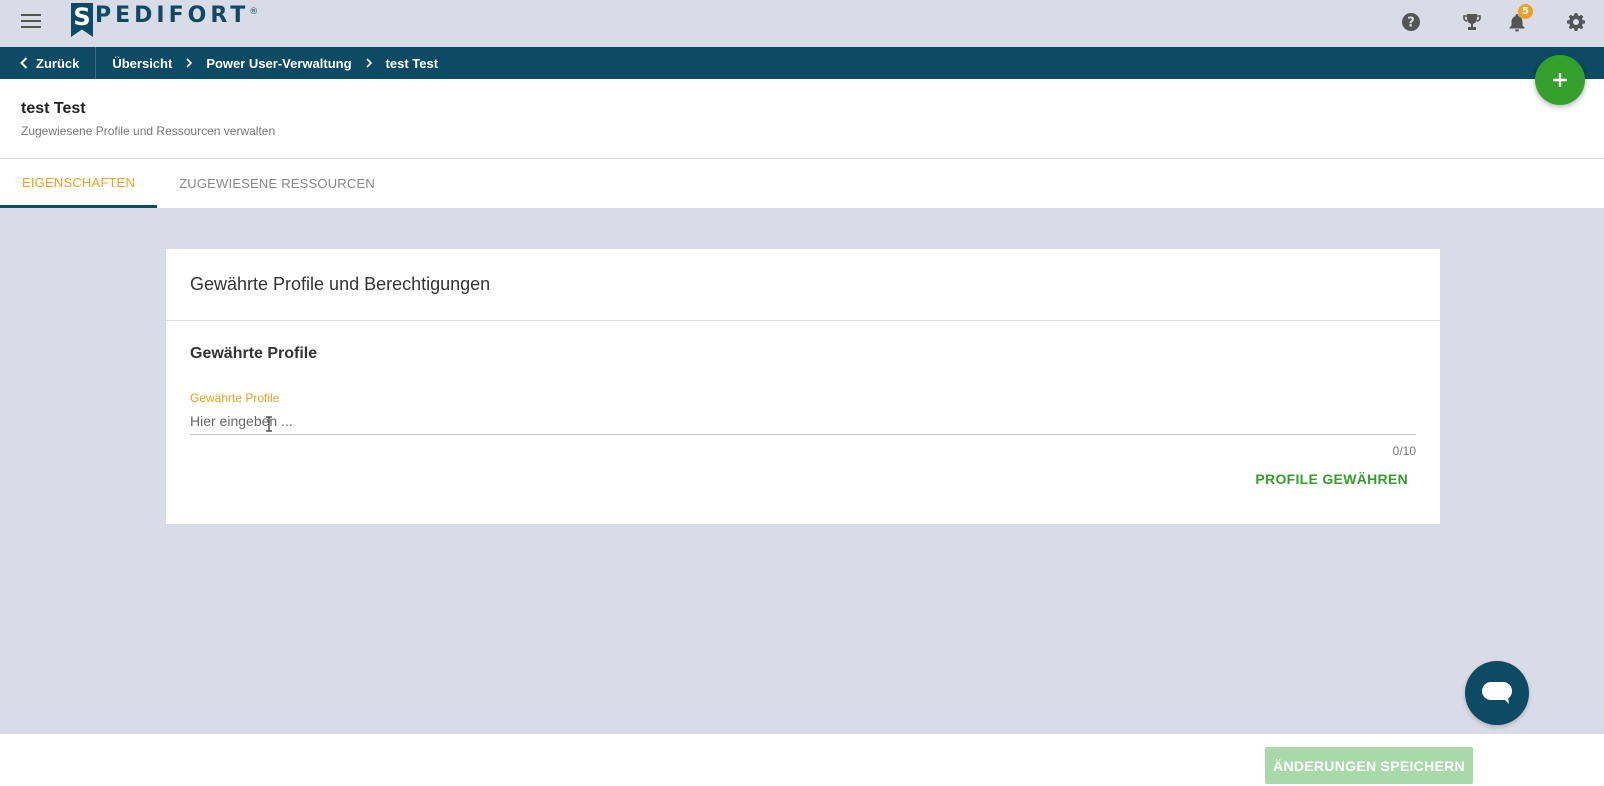  What do you see at coordinates (1576, 22) in the screenshot?
I see `gear-icon` at bounding box center [1576, 22].